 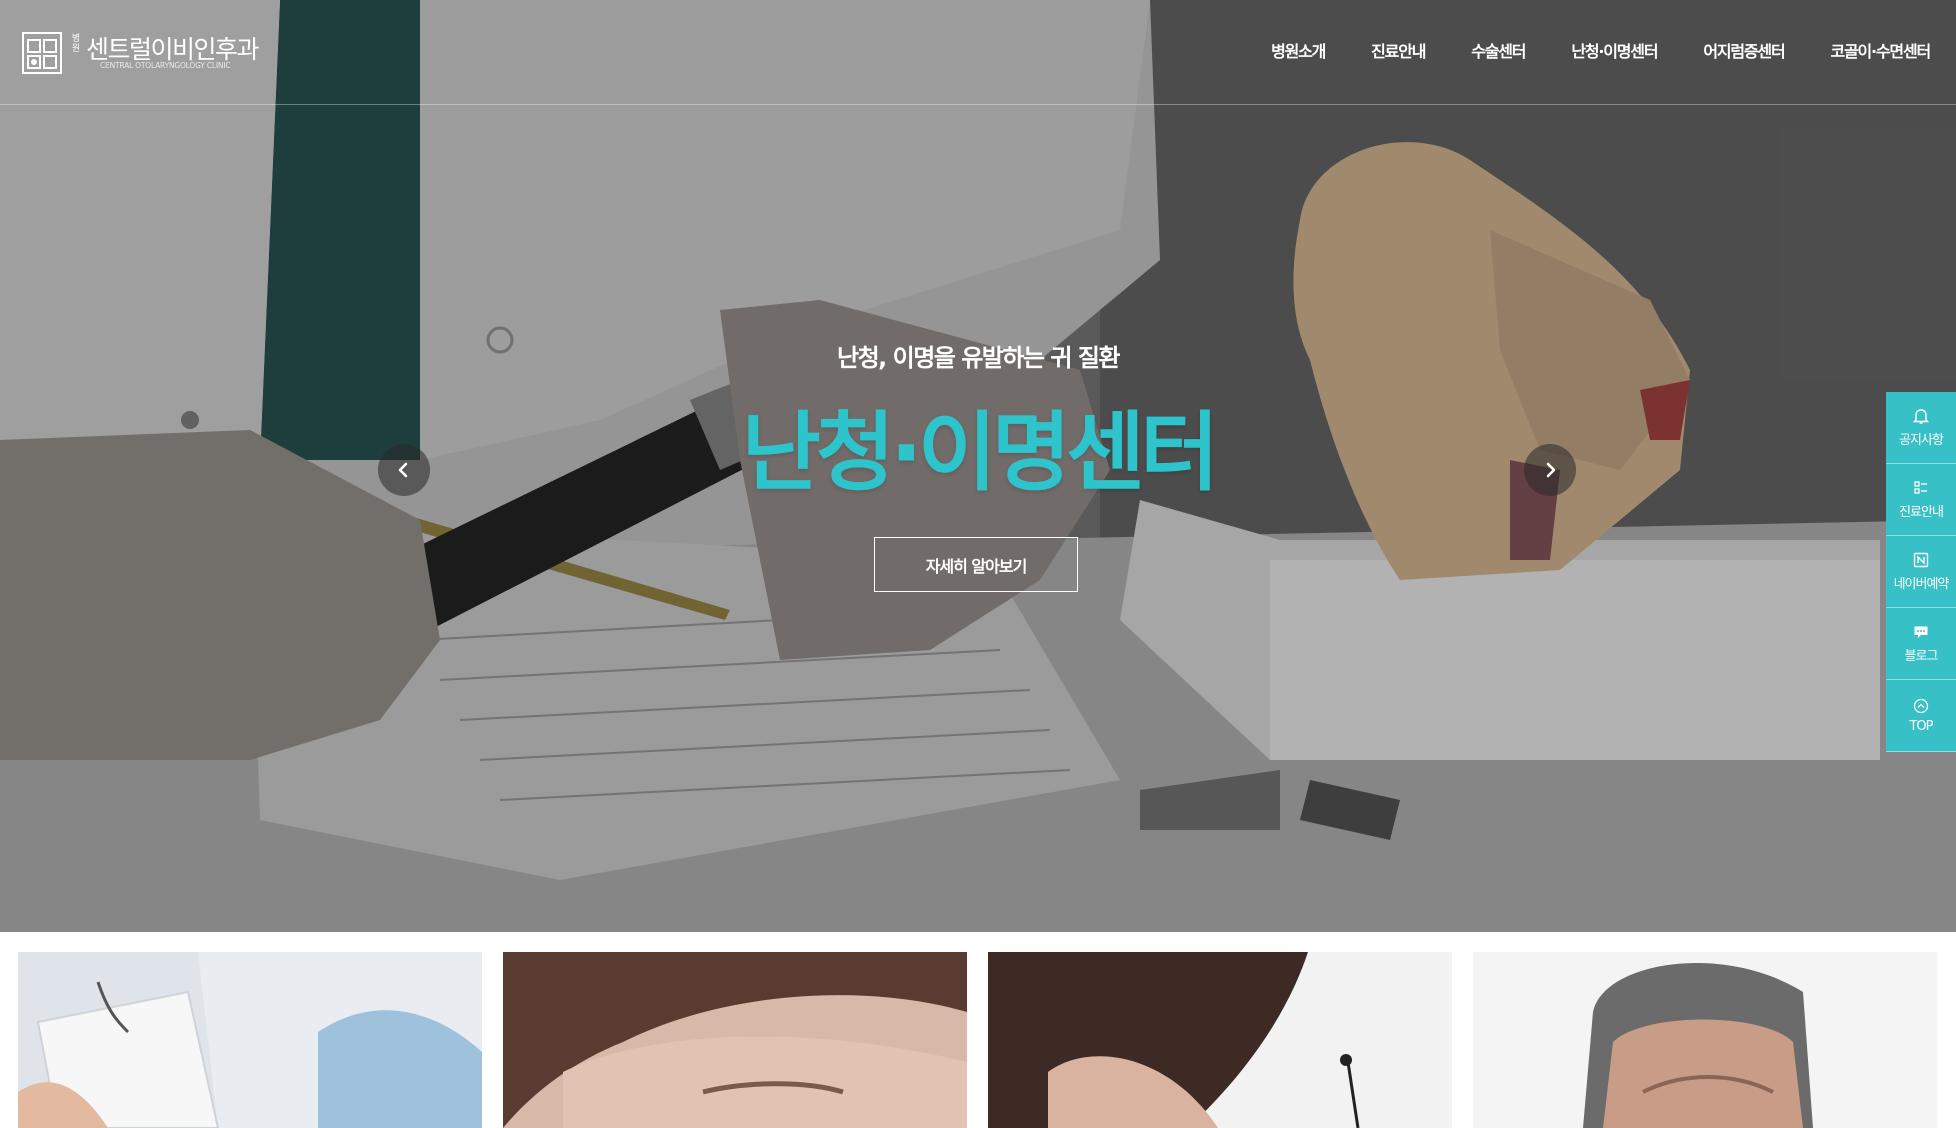 I want to click on quick-blog-button: 블로그, so click(x=1921, y=644).